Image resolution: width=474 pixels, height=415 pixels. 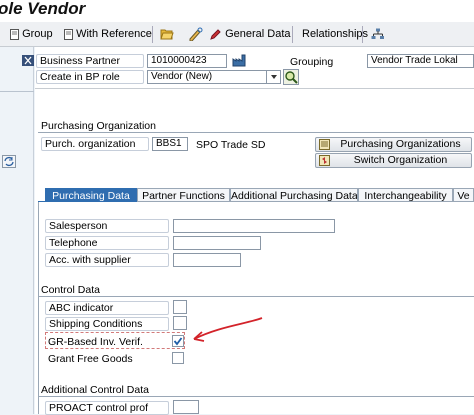 What do you see at coordinates (256, 126) in the screenshot?
I see `purchasing-organization-section-title: Purchasing Organization` at bounding box center [256, 126].